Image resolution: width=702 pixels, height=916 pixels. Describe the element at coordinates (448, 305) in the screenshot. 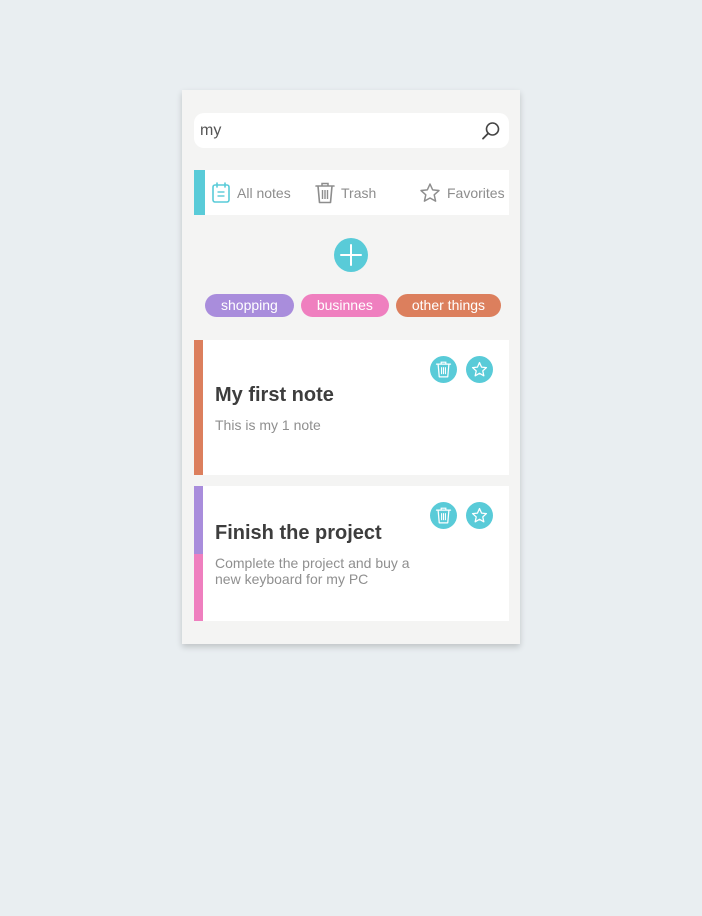

I see `tag-other-things: other things` at that location.